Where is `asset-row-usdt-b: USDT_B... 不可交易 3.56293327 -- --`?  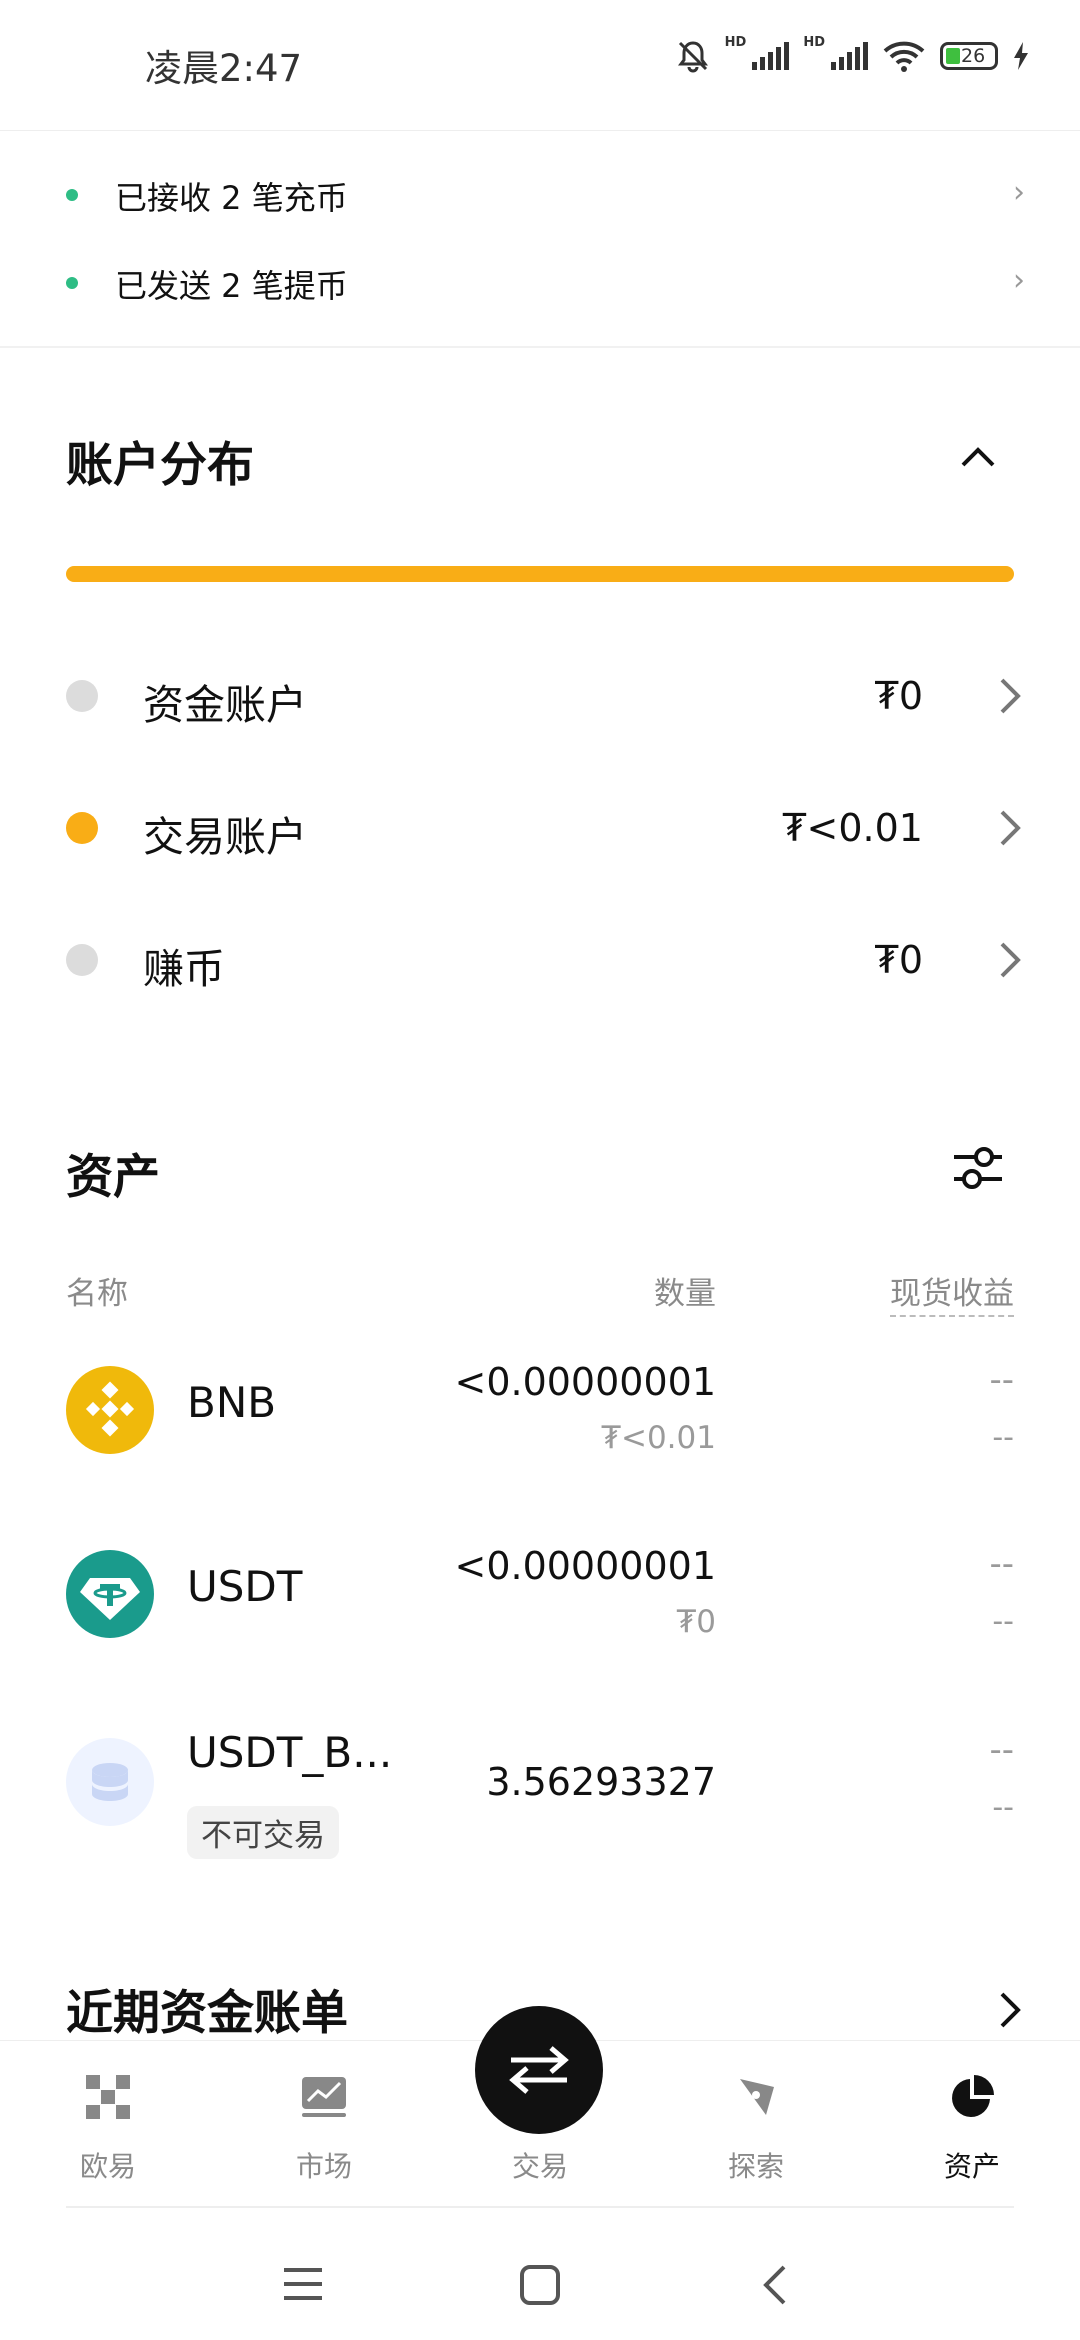
asset-row-usdt-b: USDT_B... 不可交易 3.56293327 -- -- is located at coordinates (540, 1795).